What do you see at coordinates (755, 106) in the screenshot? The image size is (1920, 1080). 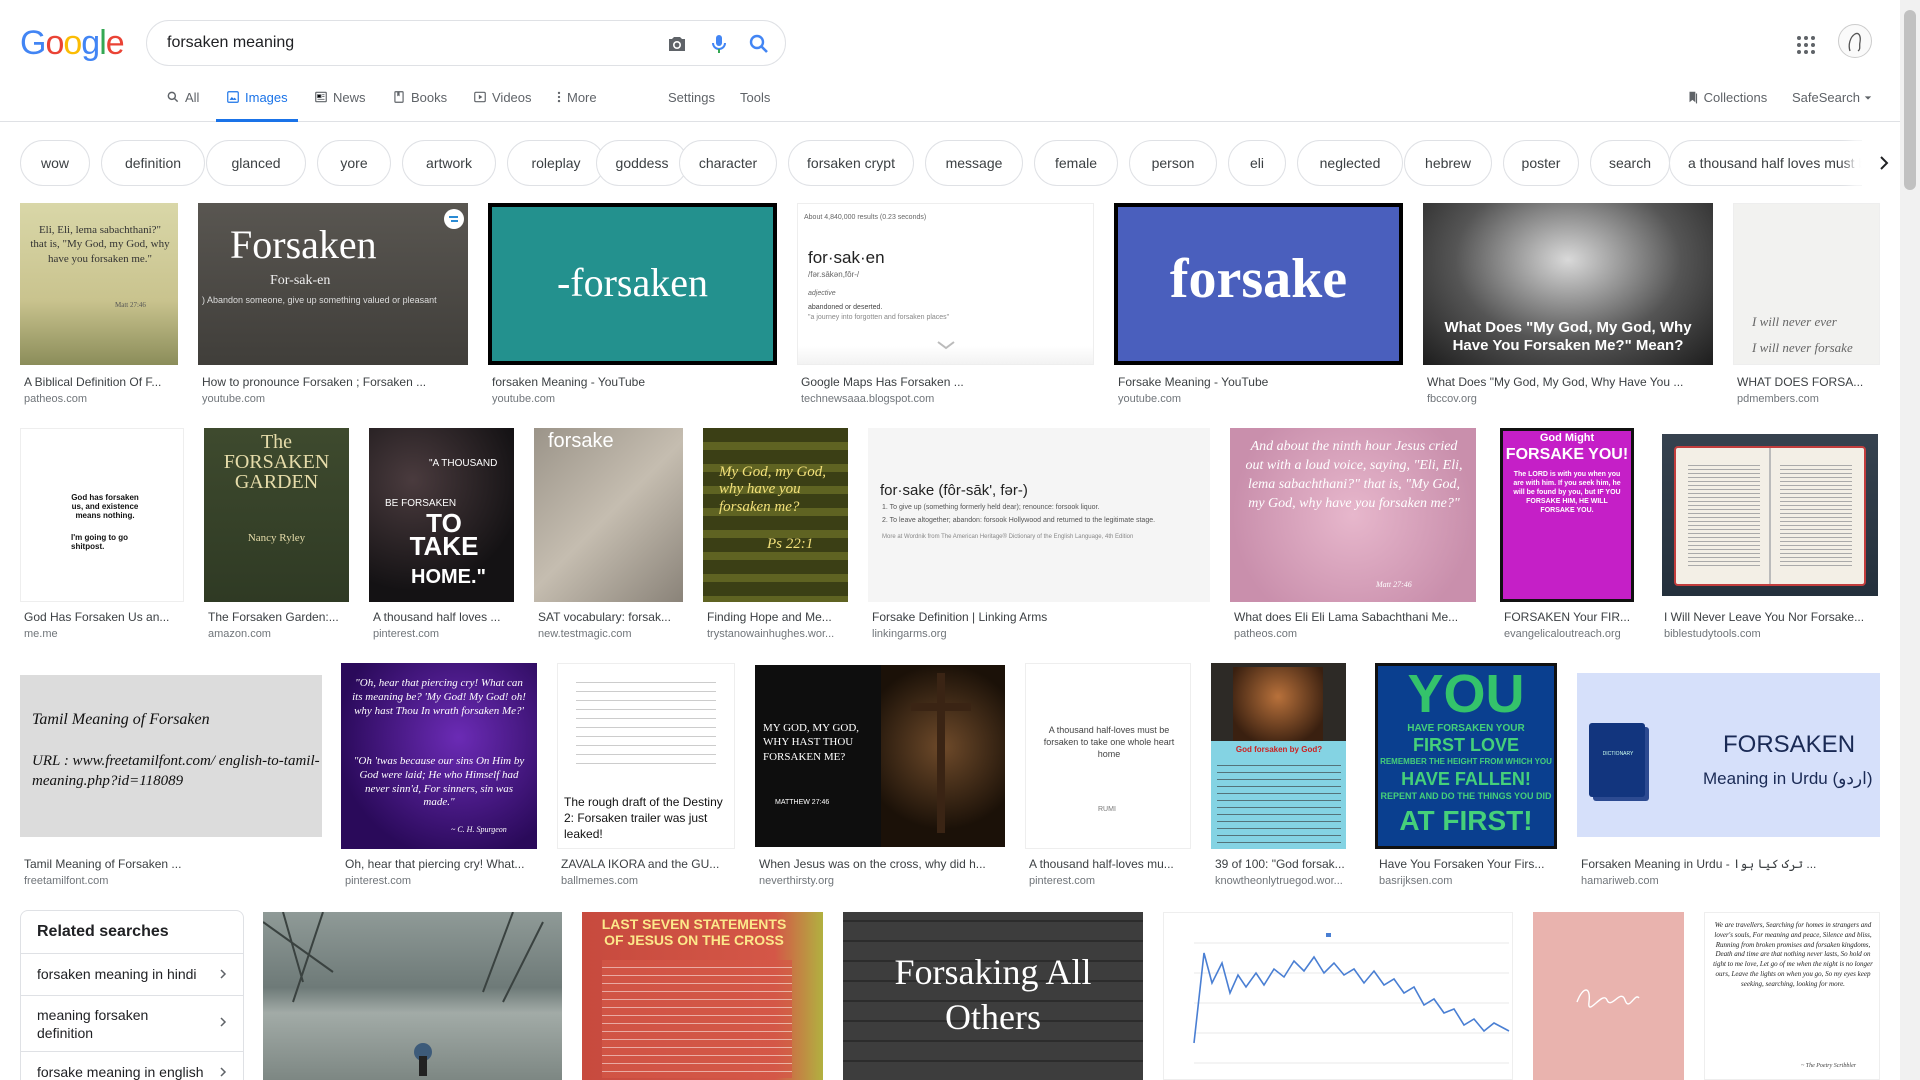 I see `tab-tools: Tools` at bounding box center [755, 106].